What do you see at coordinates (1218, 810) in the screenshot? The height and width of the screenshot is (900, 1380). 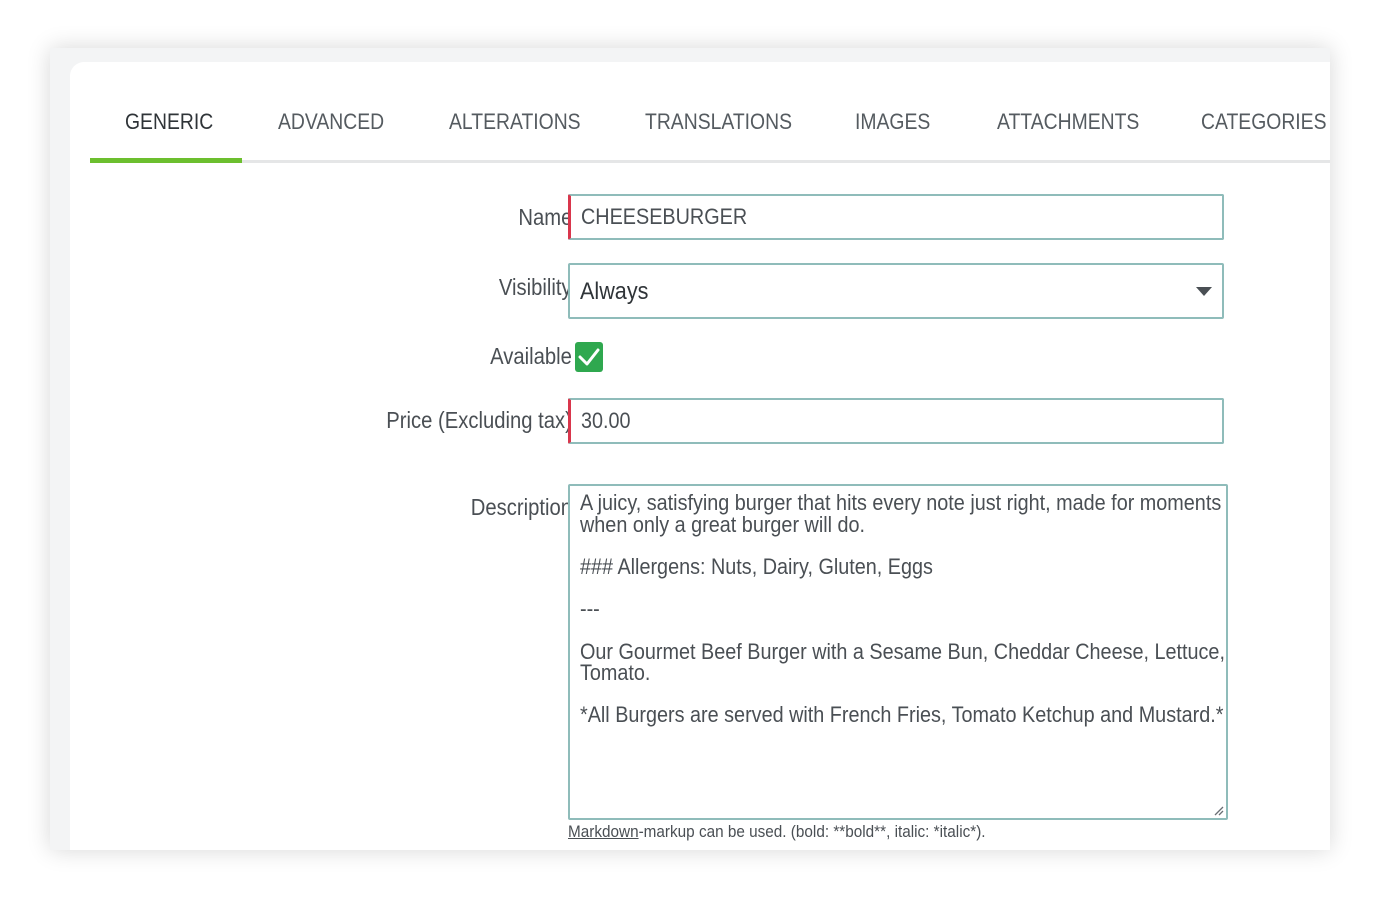 I see `resize-grip-icon` at bounding box center [1218, 810].